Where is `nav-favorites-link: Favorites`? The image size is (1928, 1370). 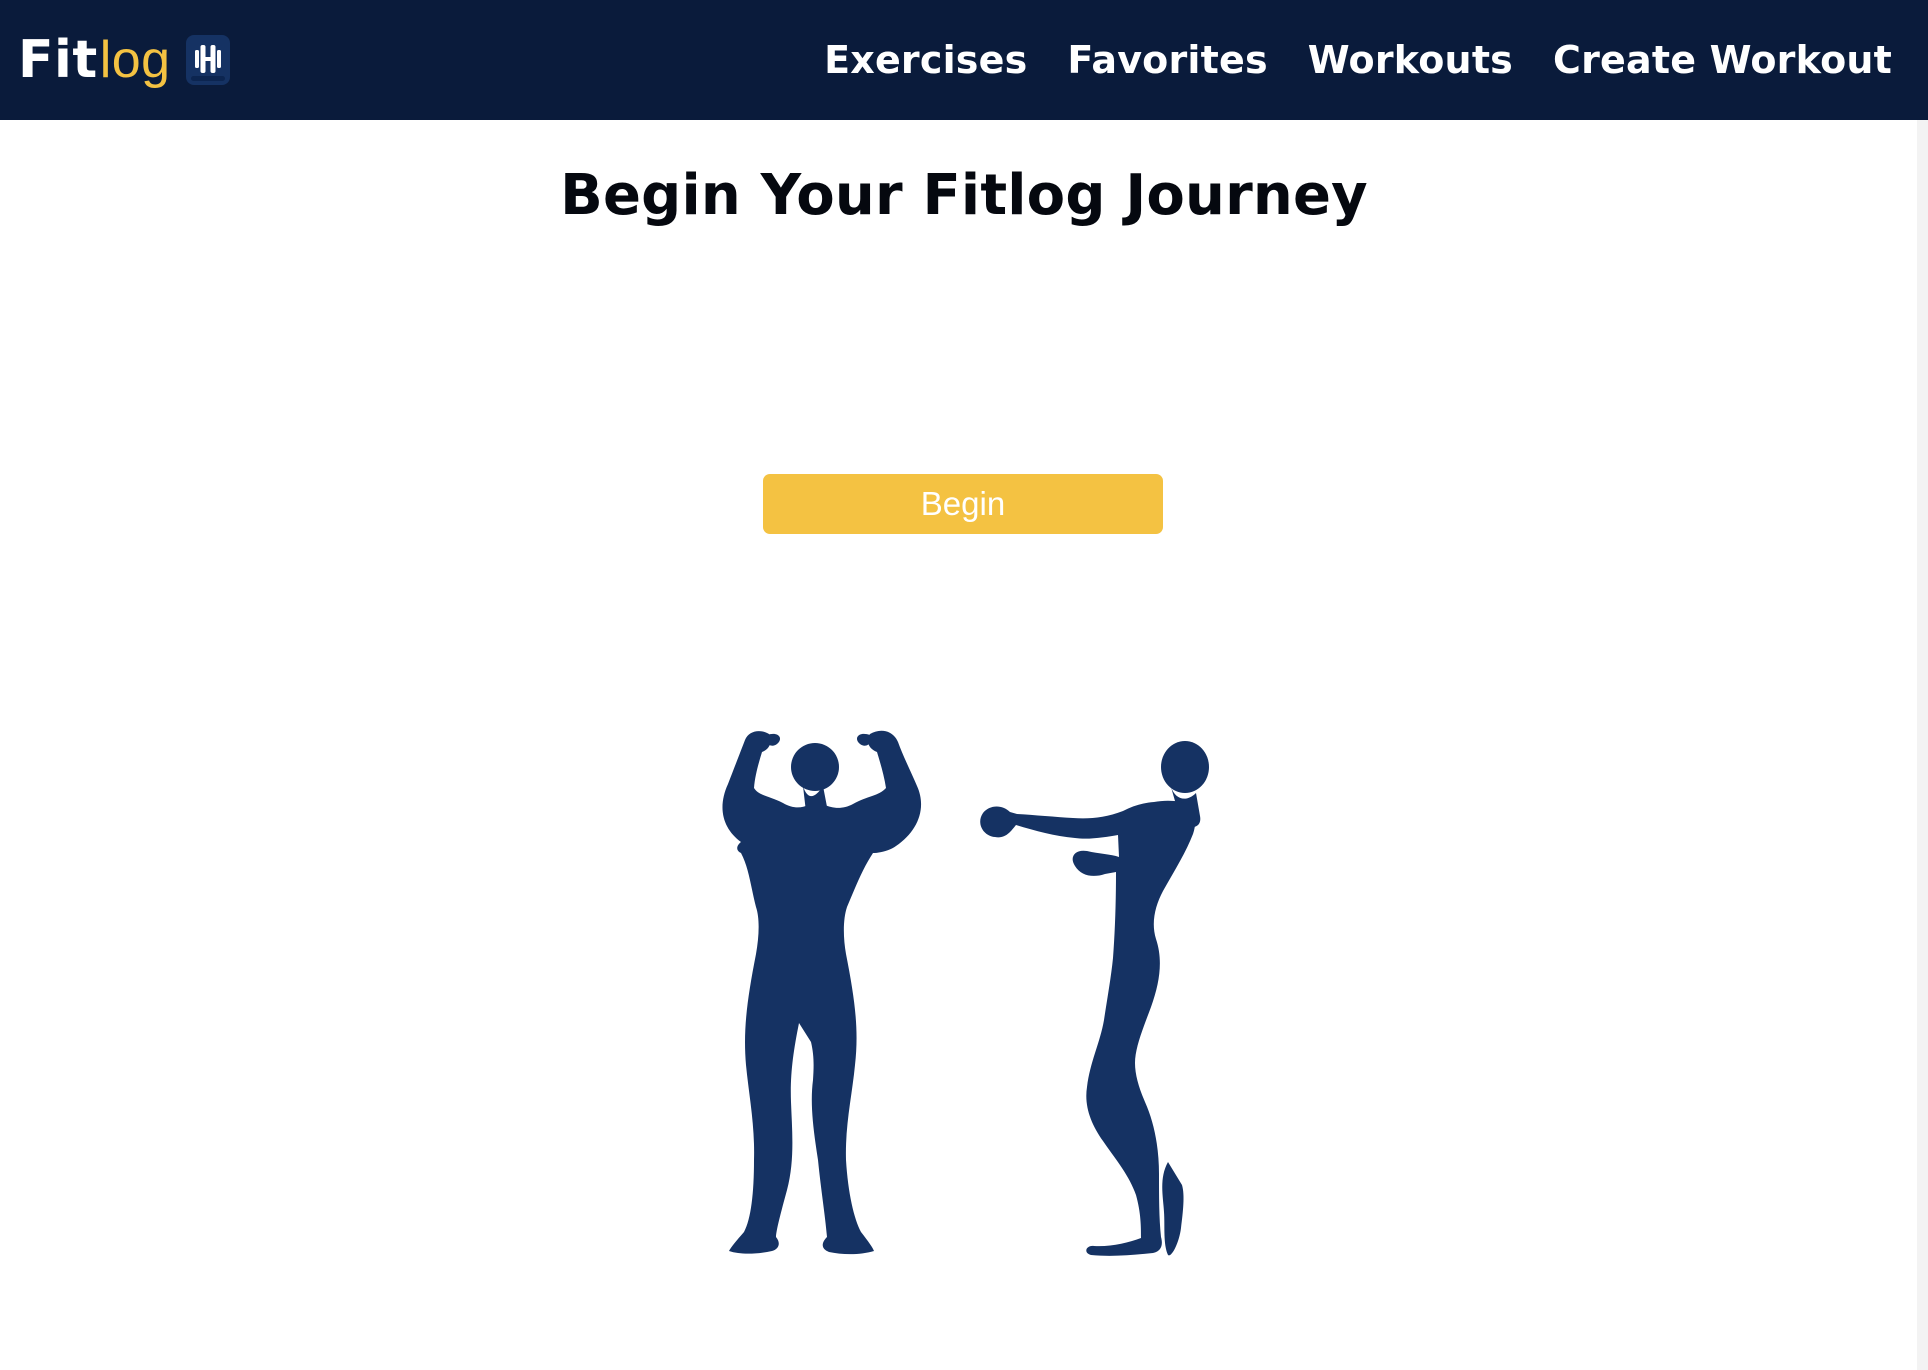
nav-favorites-link: Favorites is located at coordinates (1167, 60).